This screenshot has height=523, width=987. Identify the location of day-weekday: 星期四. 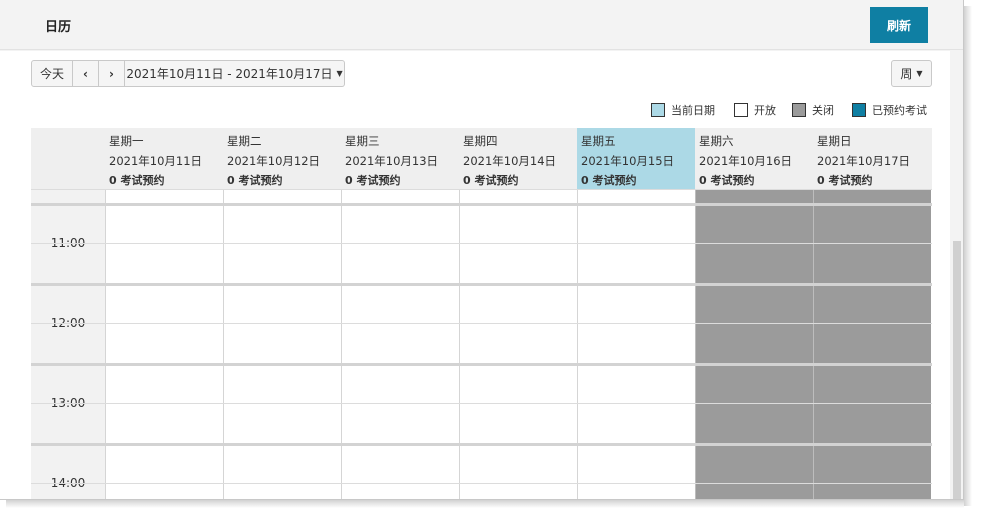
(480, 141).